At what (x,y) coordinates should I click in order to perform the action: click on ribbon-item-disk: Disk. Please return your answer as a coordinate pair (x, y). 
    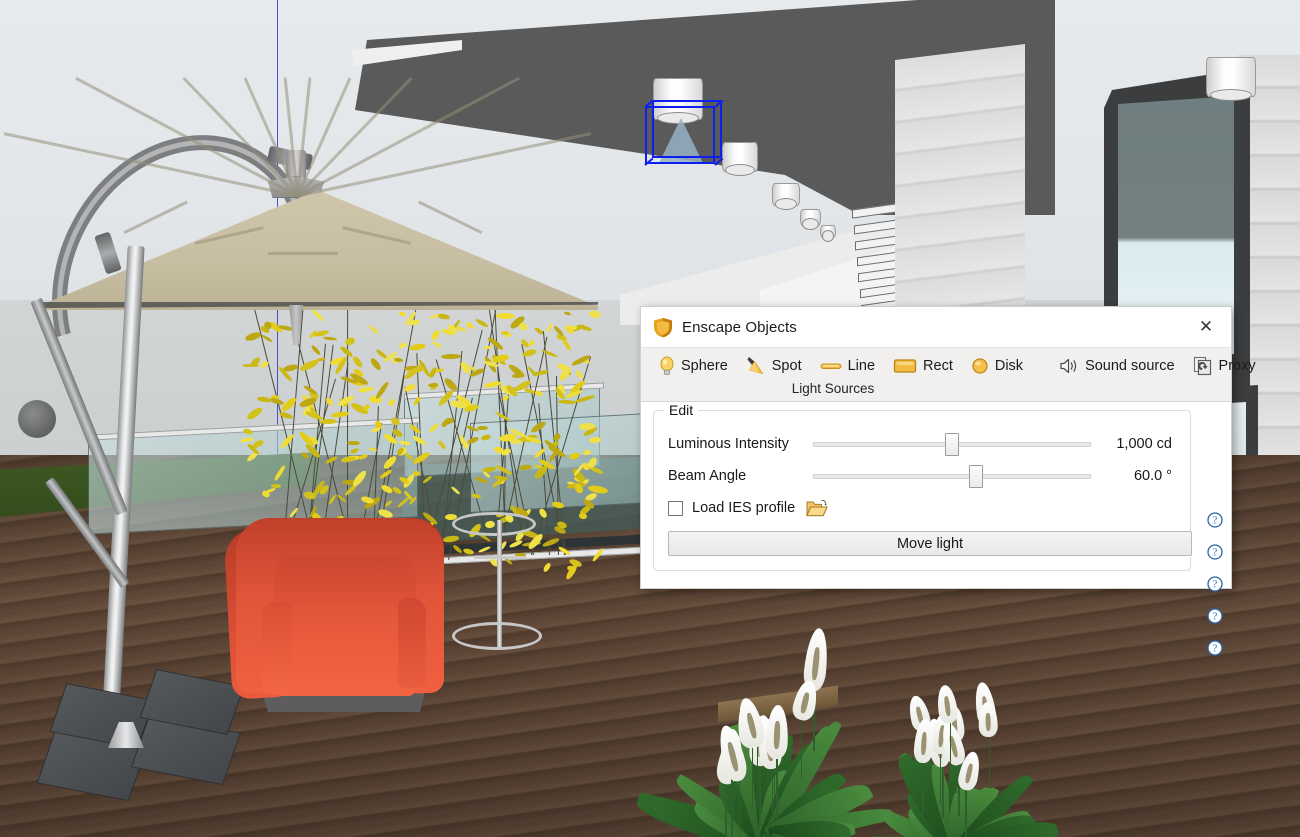
    Looking at the image, I should click on (997, 366).